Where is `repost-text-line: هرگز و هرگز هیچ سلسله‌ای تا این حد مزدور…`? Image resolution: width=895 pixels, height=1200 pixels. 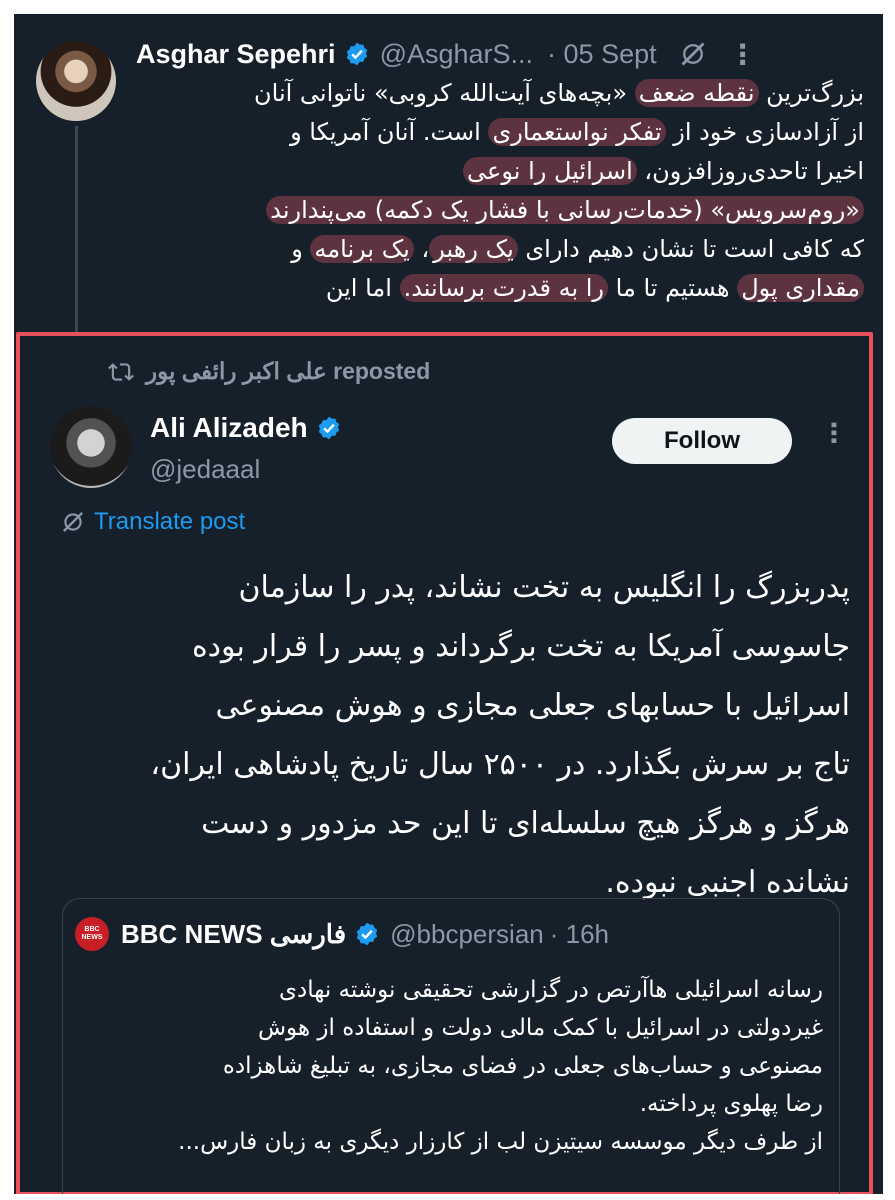 repost-text-line: هرگز و هرگز هیچ سلسله‌ای تا این حد مزدور… is located at coordinates (525, 823).